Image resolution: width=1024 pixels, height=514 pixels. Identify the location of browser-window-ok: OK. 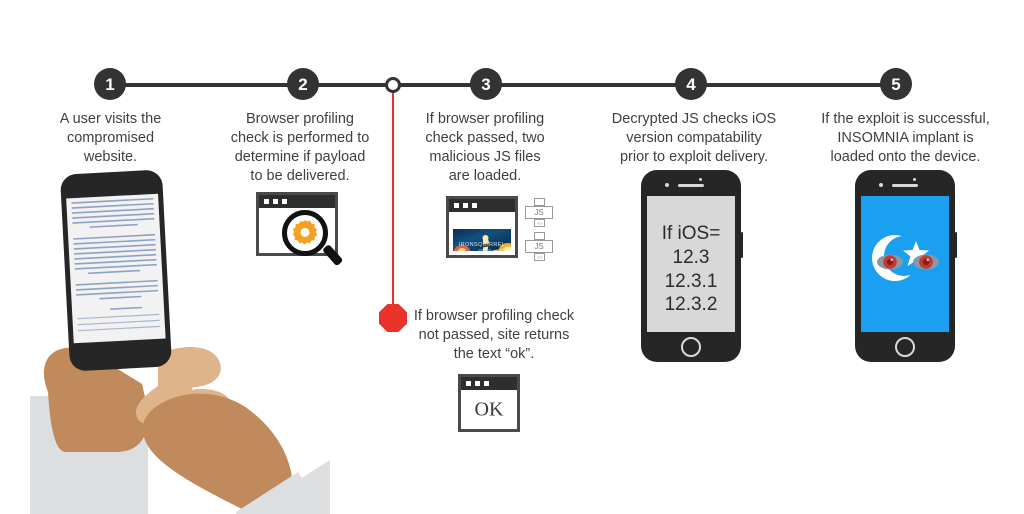
(489, 403).